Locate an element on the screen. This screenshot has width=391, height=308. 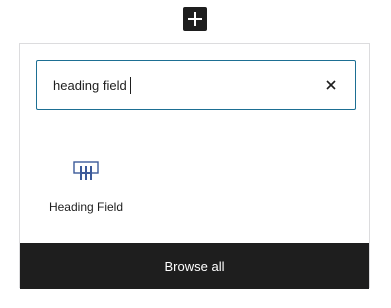
browse-all-button: Browse all is located at coordinates (194, 266).